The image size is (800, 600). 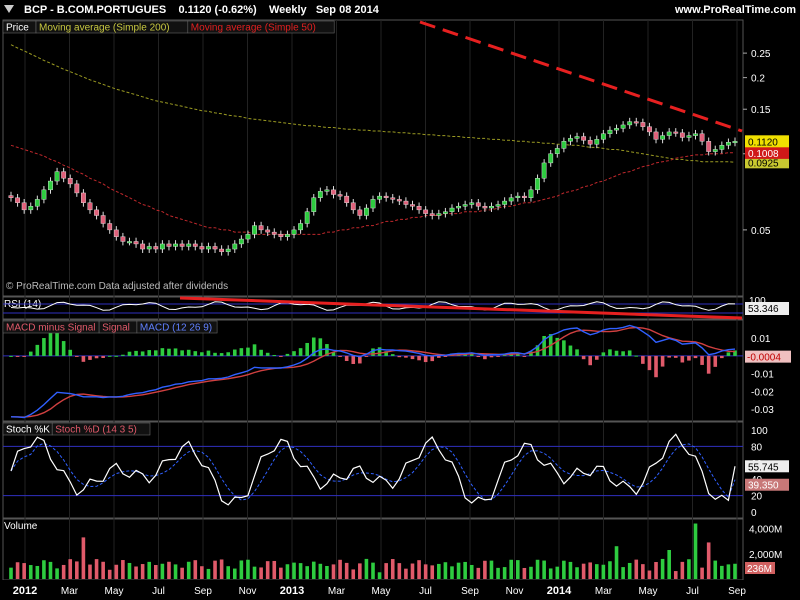 I want to click on legend-entry: Price, so click(x=17, y=28).